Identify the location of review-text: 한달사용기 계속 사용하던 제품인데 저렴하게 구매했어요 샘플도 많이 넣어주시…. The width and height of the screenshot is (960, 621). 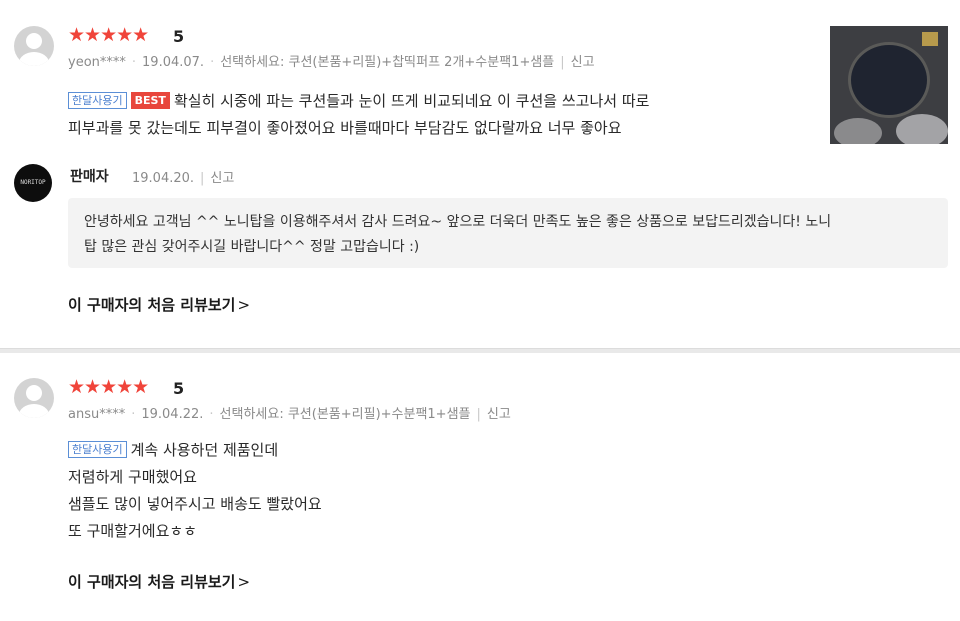
(195, 491).